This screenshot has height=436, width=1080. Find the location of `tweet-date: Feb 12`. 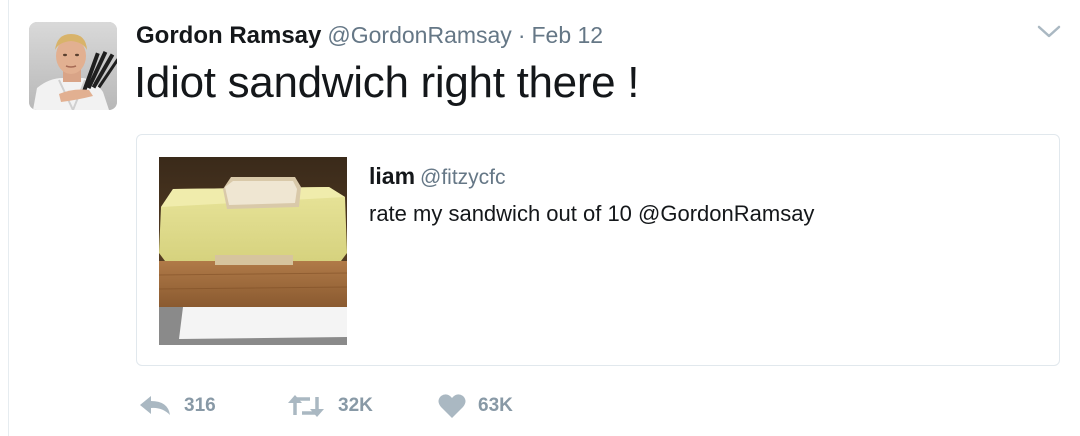

tweet-date: Feb 12 is located at coordinates (567, 35).